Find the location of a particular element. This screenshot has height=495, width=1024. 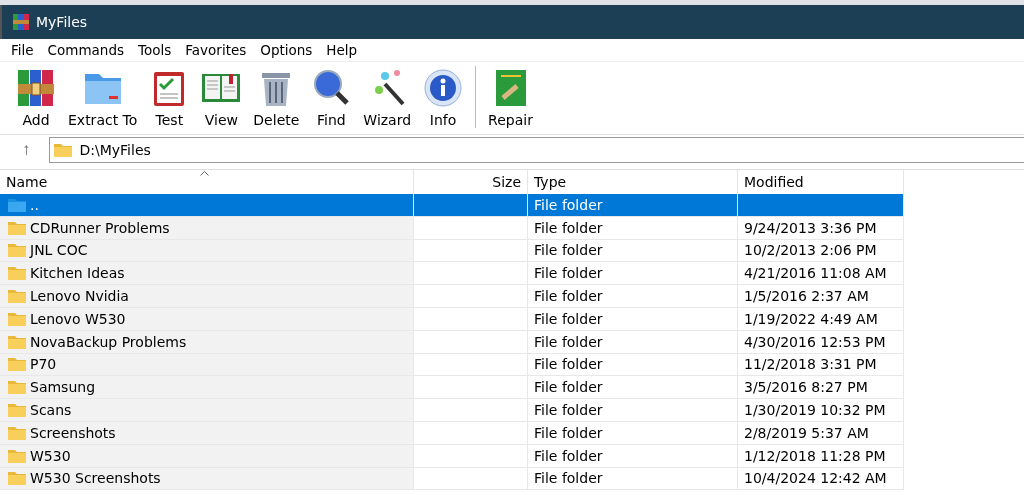

address-field: D:\MyFiles is located at coordinates (536, 150).